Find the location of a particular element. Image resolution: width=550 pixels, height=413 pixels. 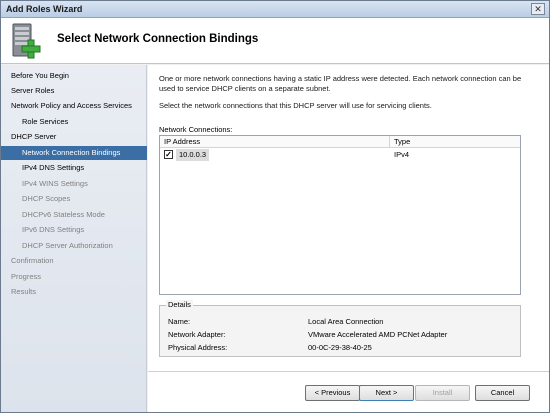

nav-step-npas: Network Policy and Access Services is located at coordinates (74, 106).